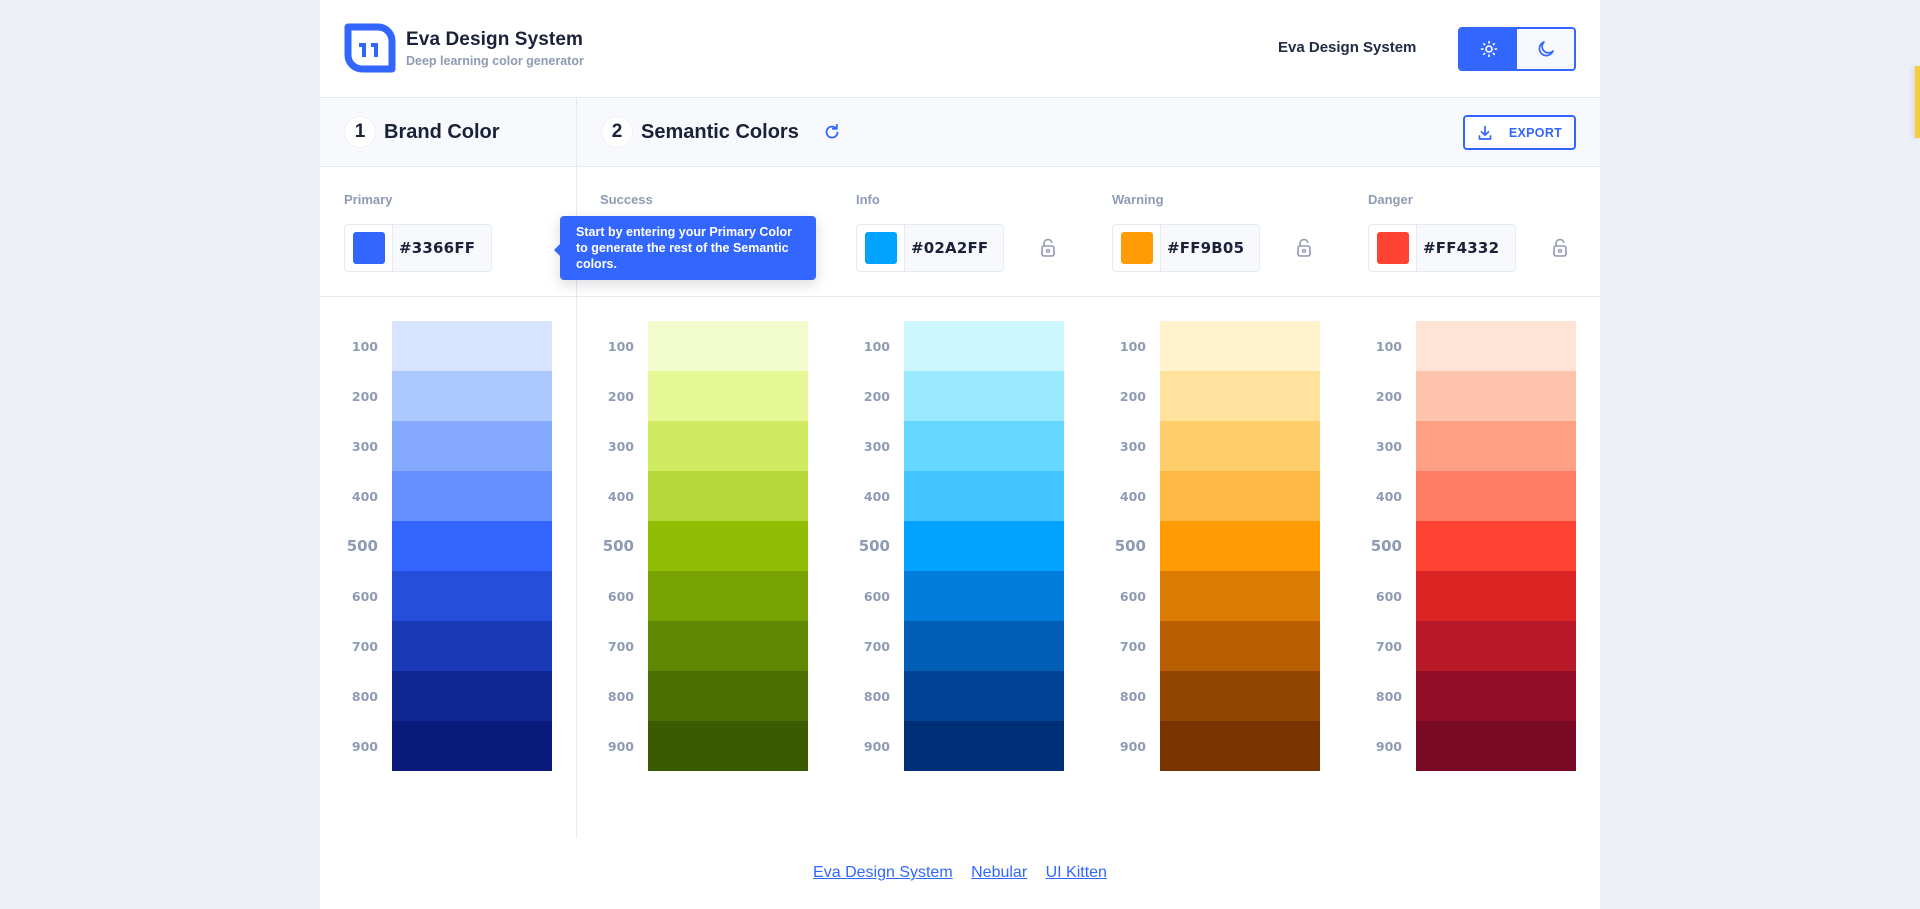  What do you see at coordinates (1210, 248) in the screenshot?
I see `warning-hex-value: #FF9B05` at bounding box center [1210, 248].